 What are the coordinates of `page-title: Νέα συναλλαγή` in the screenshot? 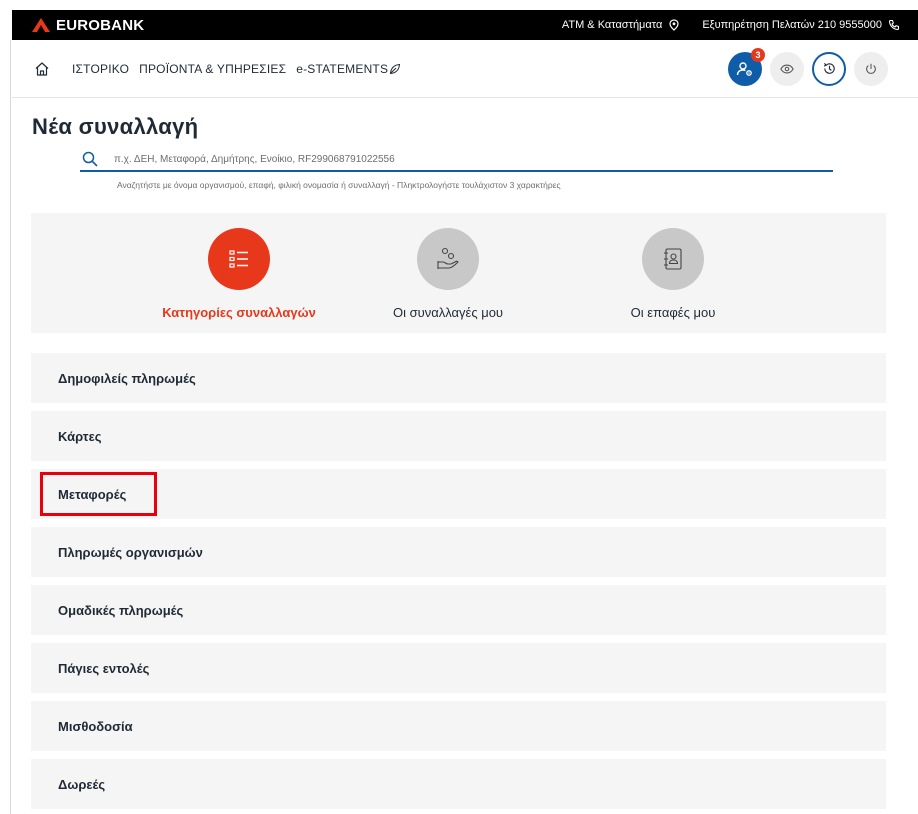 It's located at (115, 126).